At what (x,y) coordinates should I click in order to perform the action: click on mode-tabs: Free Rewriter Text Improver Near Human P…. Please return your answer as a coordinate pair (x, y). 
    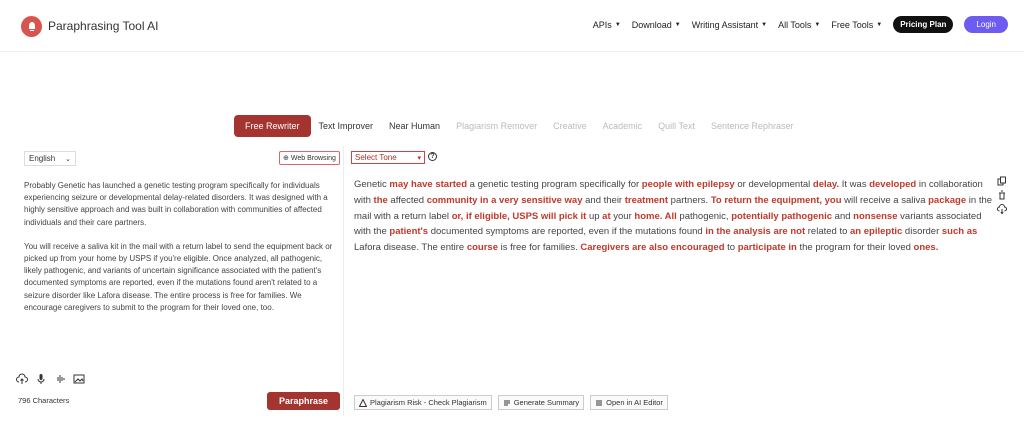
    Looking at the image, I should click on (518, 126).